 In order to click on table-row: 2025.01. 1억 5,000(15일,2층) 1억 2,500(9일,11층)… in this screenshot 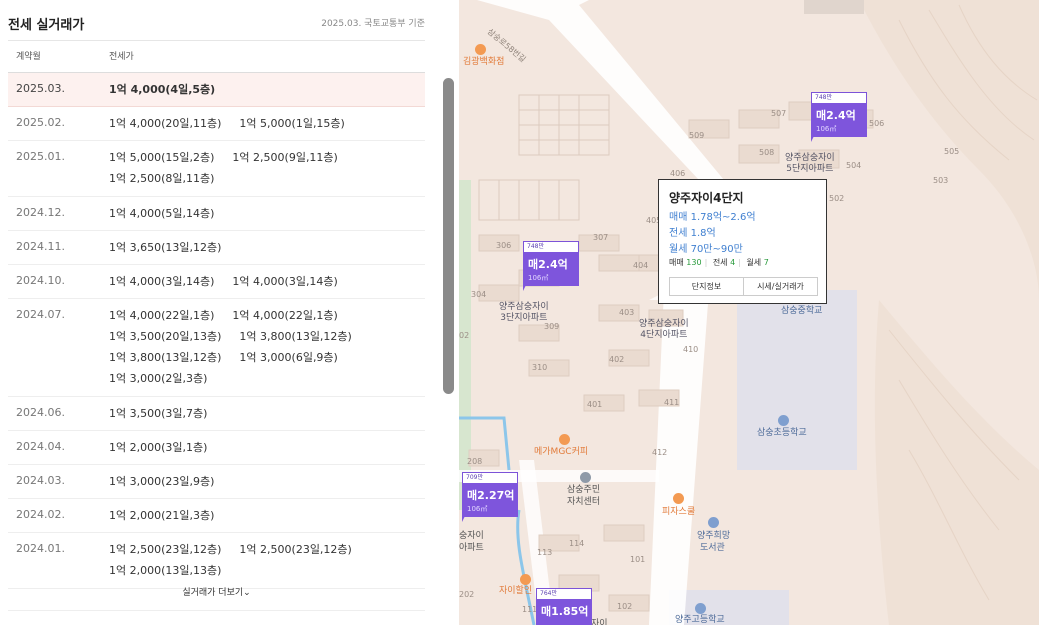, I will do `click(216, 169)`.